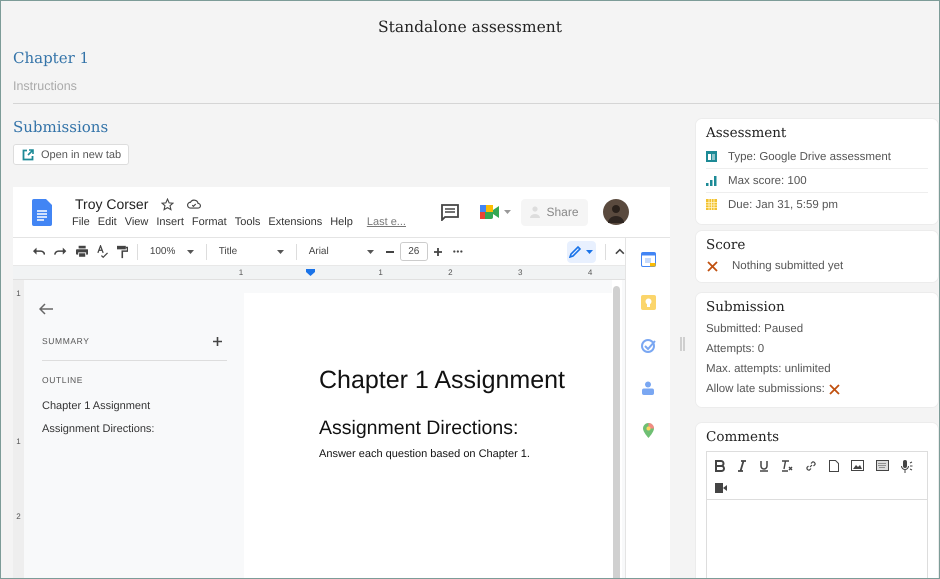 The image size is (940, 579). I want to click on document-title-text: Chapter 1 Assignment, so click(442, 380).